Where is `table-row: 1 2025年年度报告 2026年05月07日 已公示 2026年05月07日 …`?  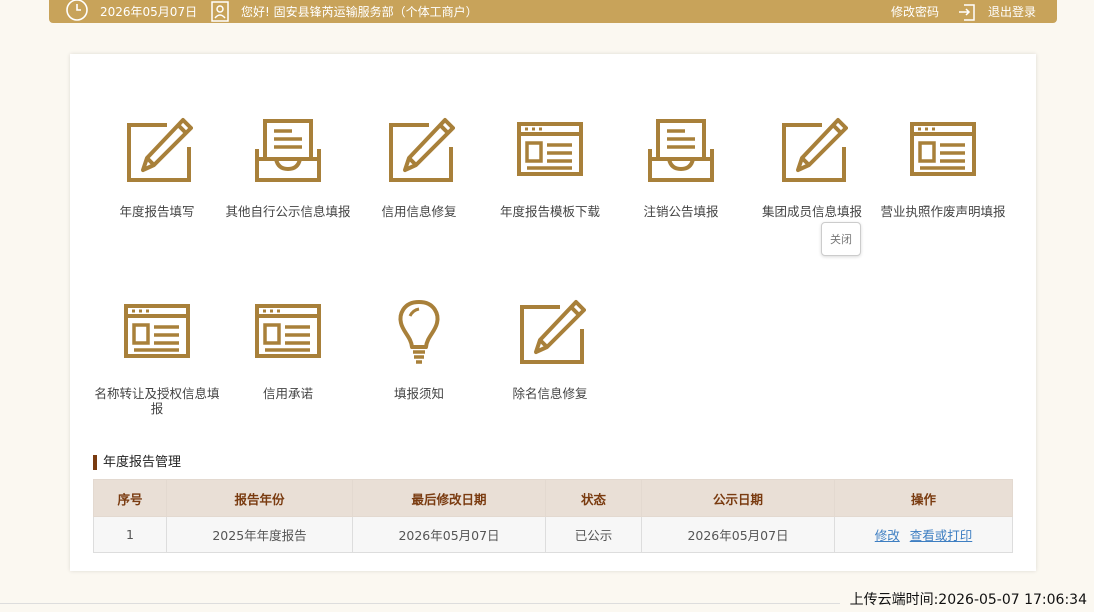
table-row: 1 2025年年度报告 2026年05月07日 已公示 2026年05月07日 … is located at coordinates (553, 534).